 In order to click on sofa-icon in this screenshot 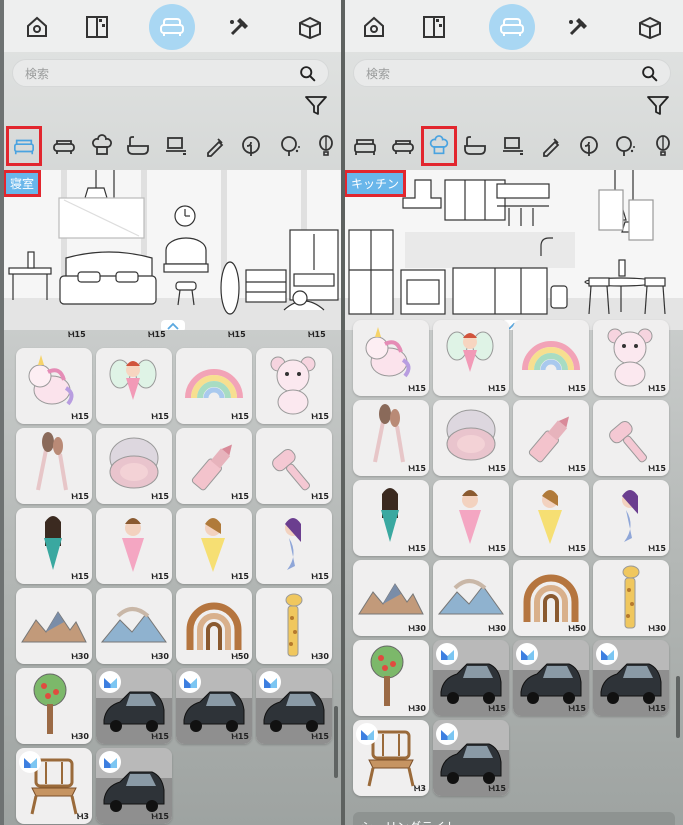, I will do `click(172, 27)`.